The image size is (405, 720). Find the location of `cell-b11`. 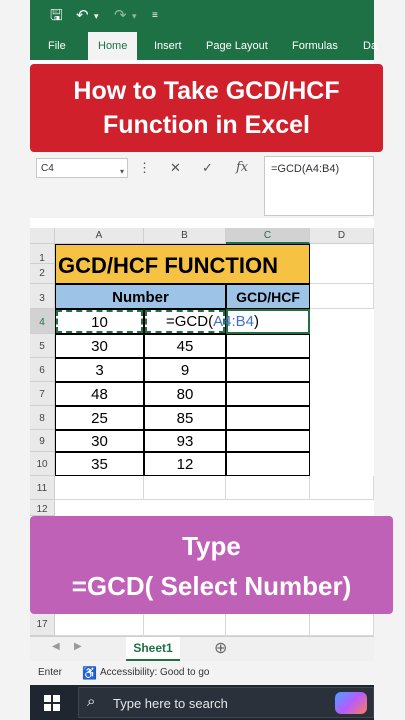

cell-b11 is located at coordinates (185, 488).